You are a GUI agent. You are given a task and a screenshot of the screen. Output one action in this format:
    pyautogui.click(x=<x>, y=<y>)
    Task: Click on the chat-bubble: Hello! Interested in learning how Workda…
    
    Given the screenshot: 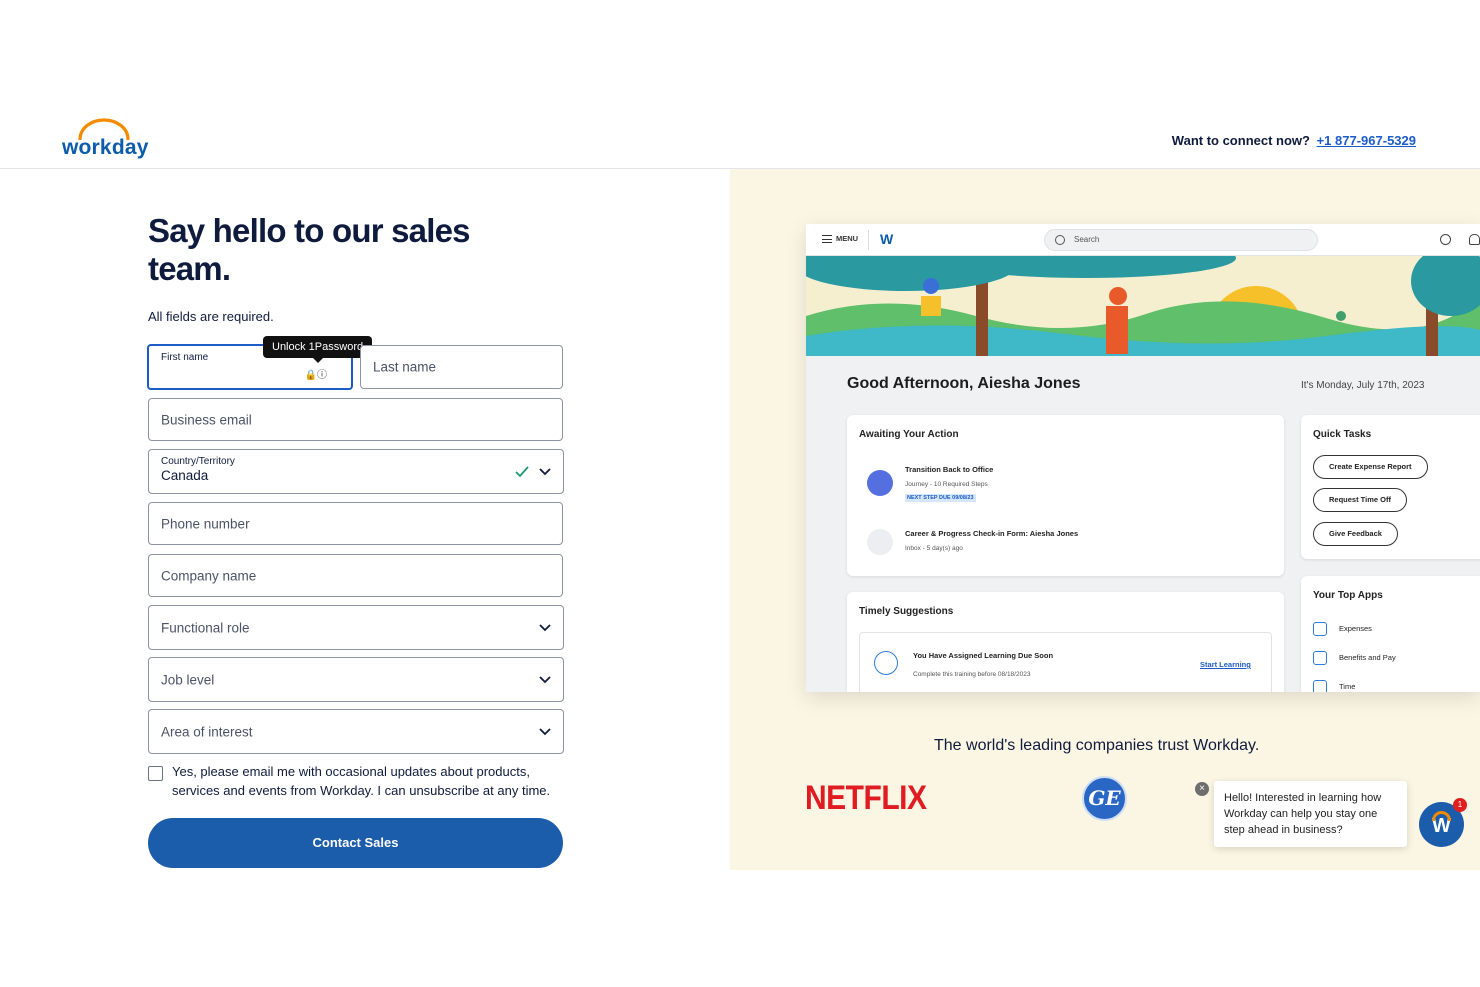 What is the action you would take?
    pyautogui.click(x=1310, y=814)
    